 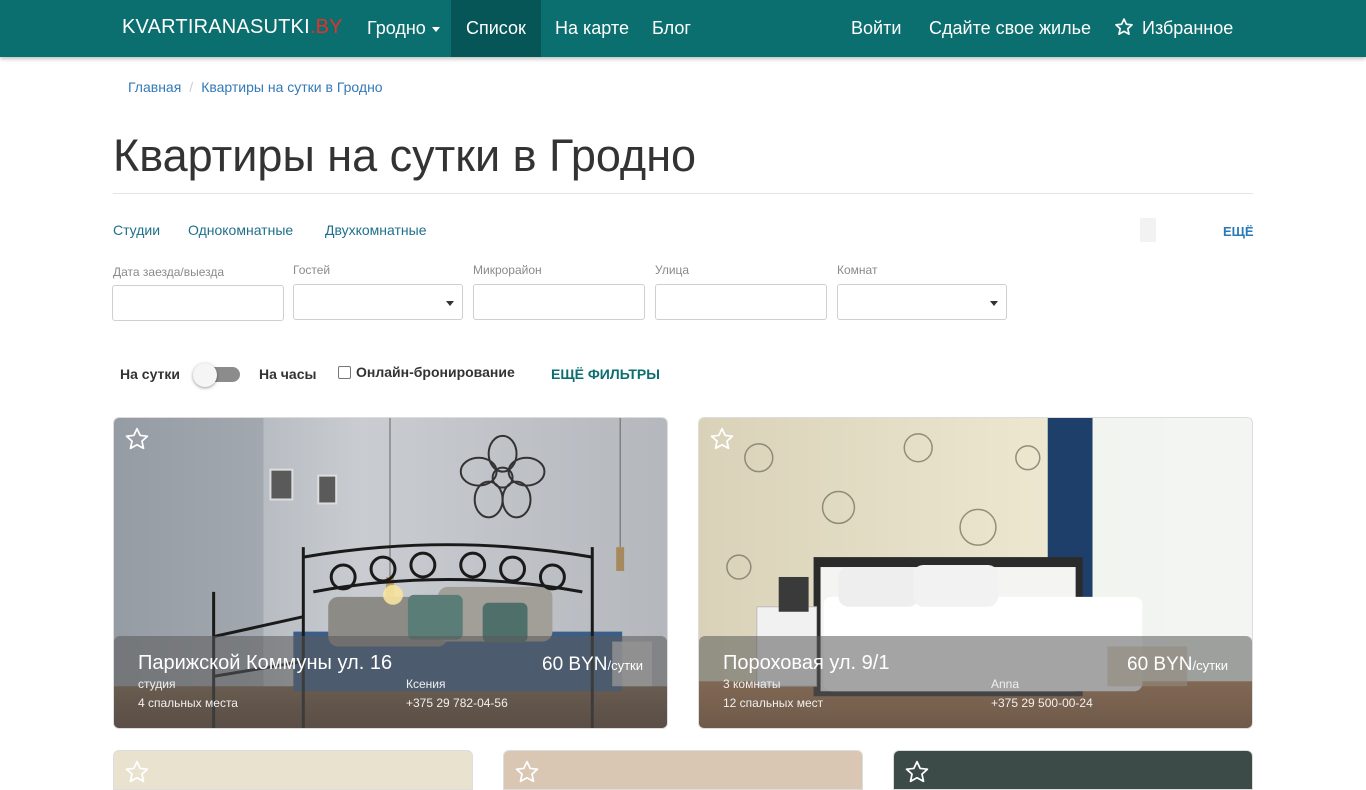 What do you see at coordinates (806, 663) in the screenshot?
I see `listing-address: Пороховая ул. 9/1` at bounding box center [806, 663].